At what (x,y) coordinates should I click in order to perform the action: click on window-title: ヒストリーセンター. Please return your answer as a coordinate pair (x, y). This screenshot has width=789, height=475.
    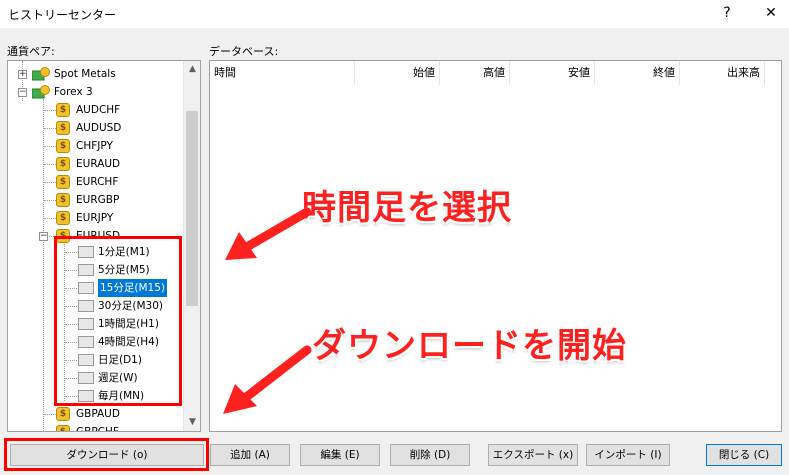
    Looking at the image, I should click on (62, 15).